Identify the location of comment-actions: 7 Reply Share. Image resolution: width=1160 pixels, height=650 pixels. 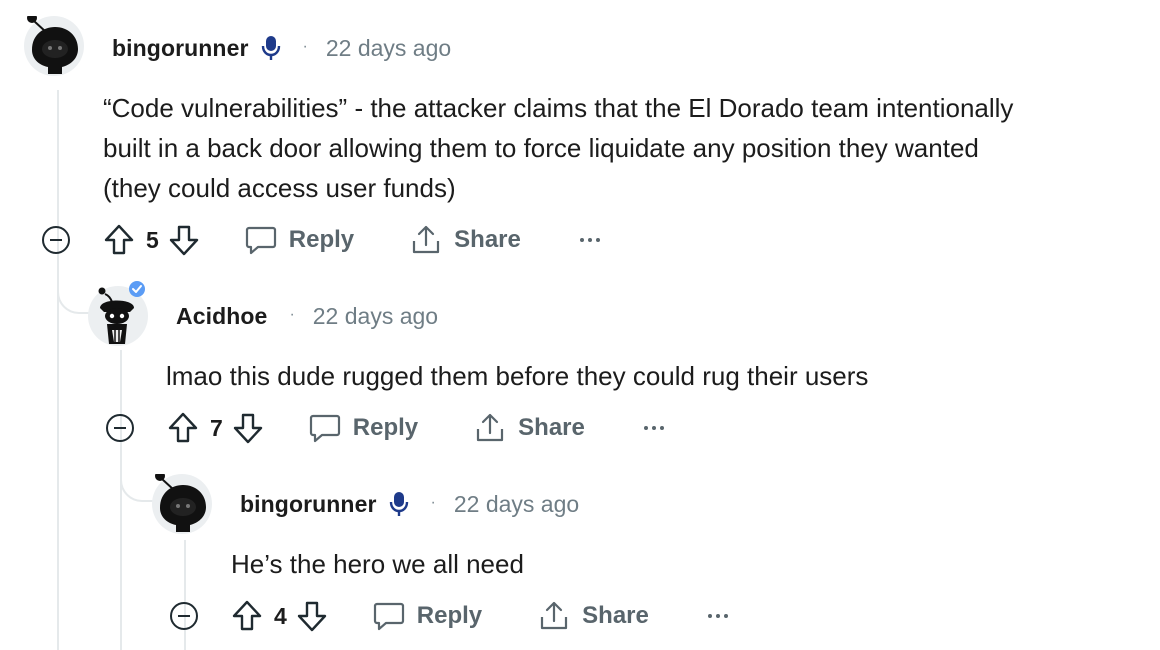
(385, 428).